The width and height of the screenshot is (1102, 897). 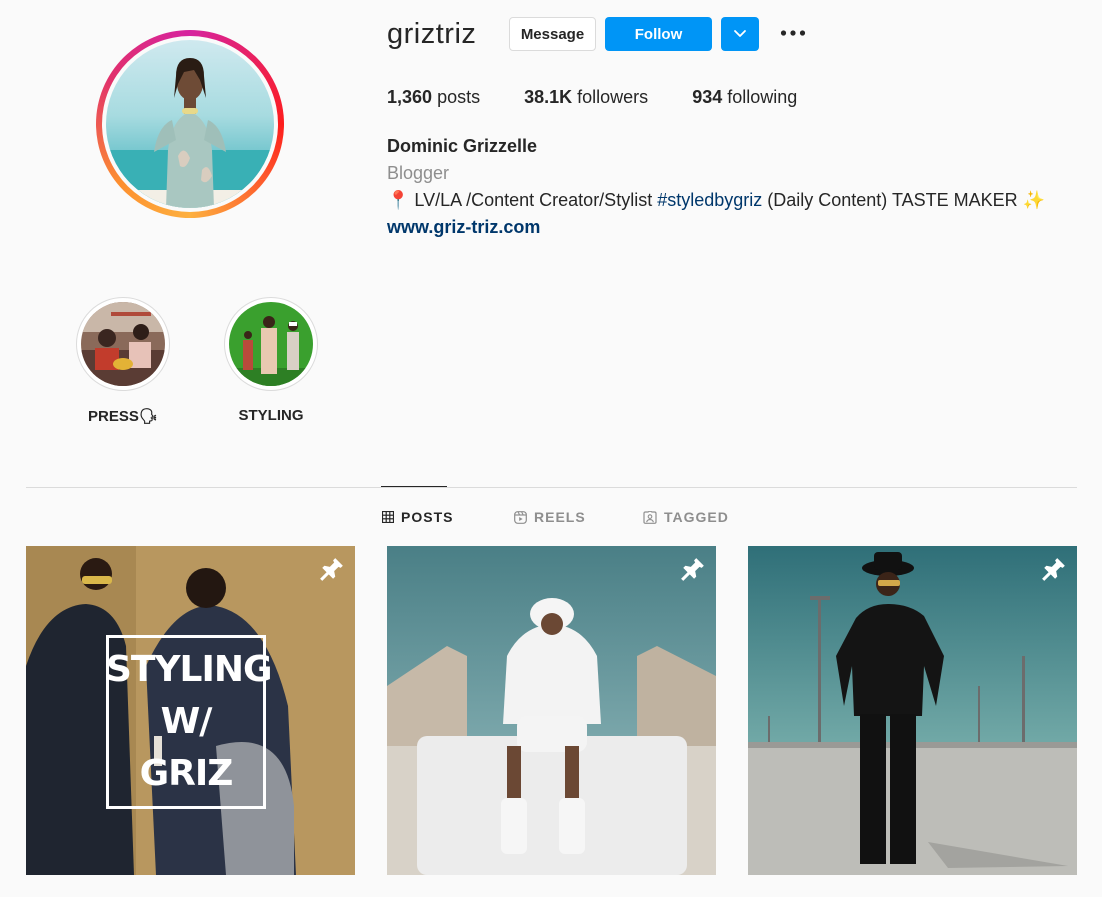 I want to click on overlay-line: W/, so click(x=186, y=721).